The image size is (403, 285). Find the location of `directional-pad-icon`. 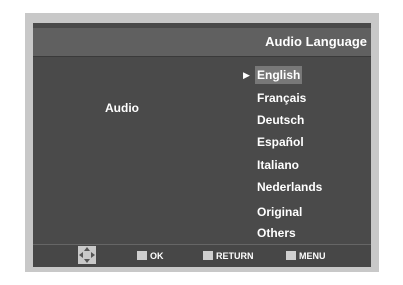

directional-pad-icon is located at coordinates (87, 255).